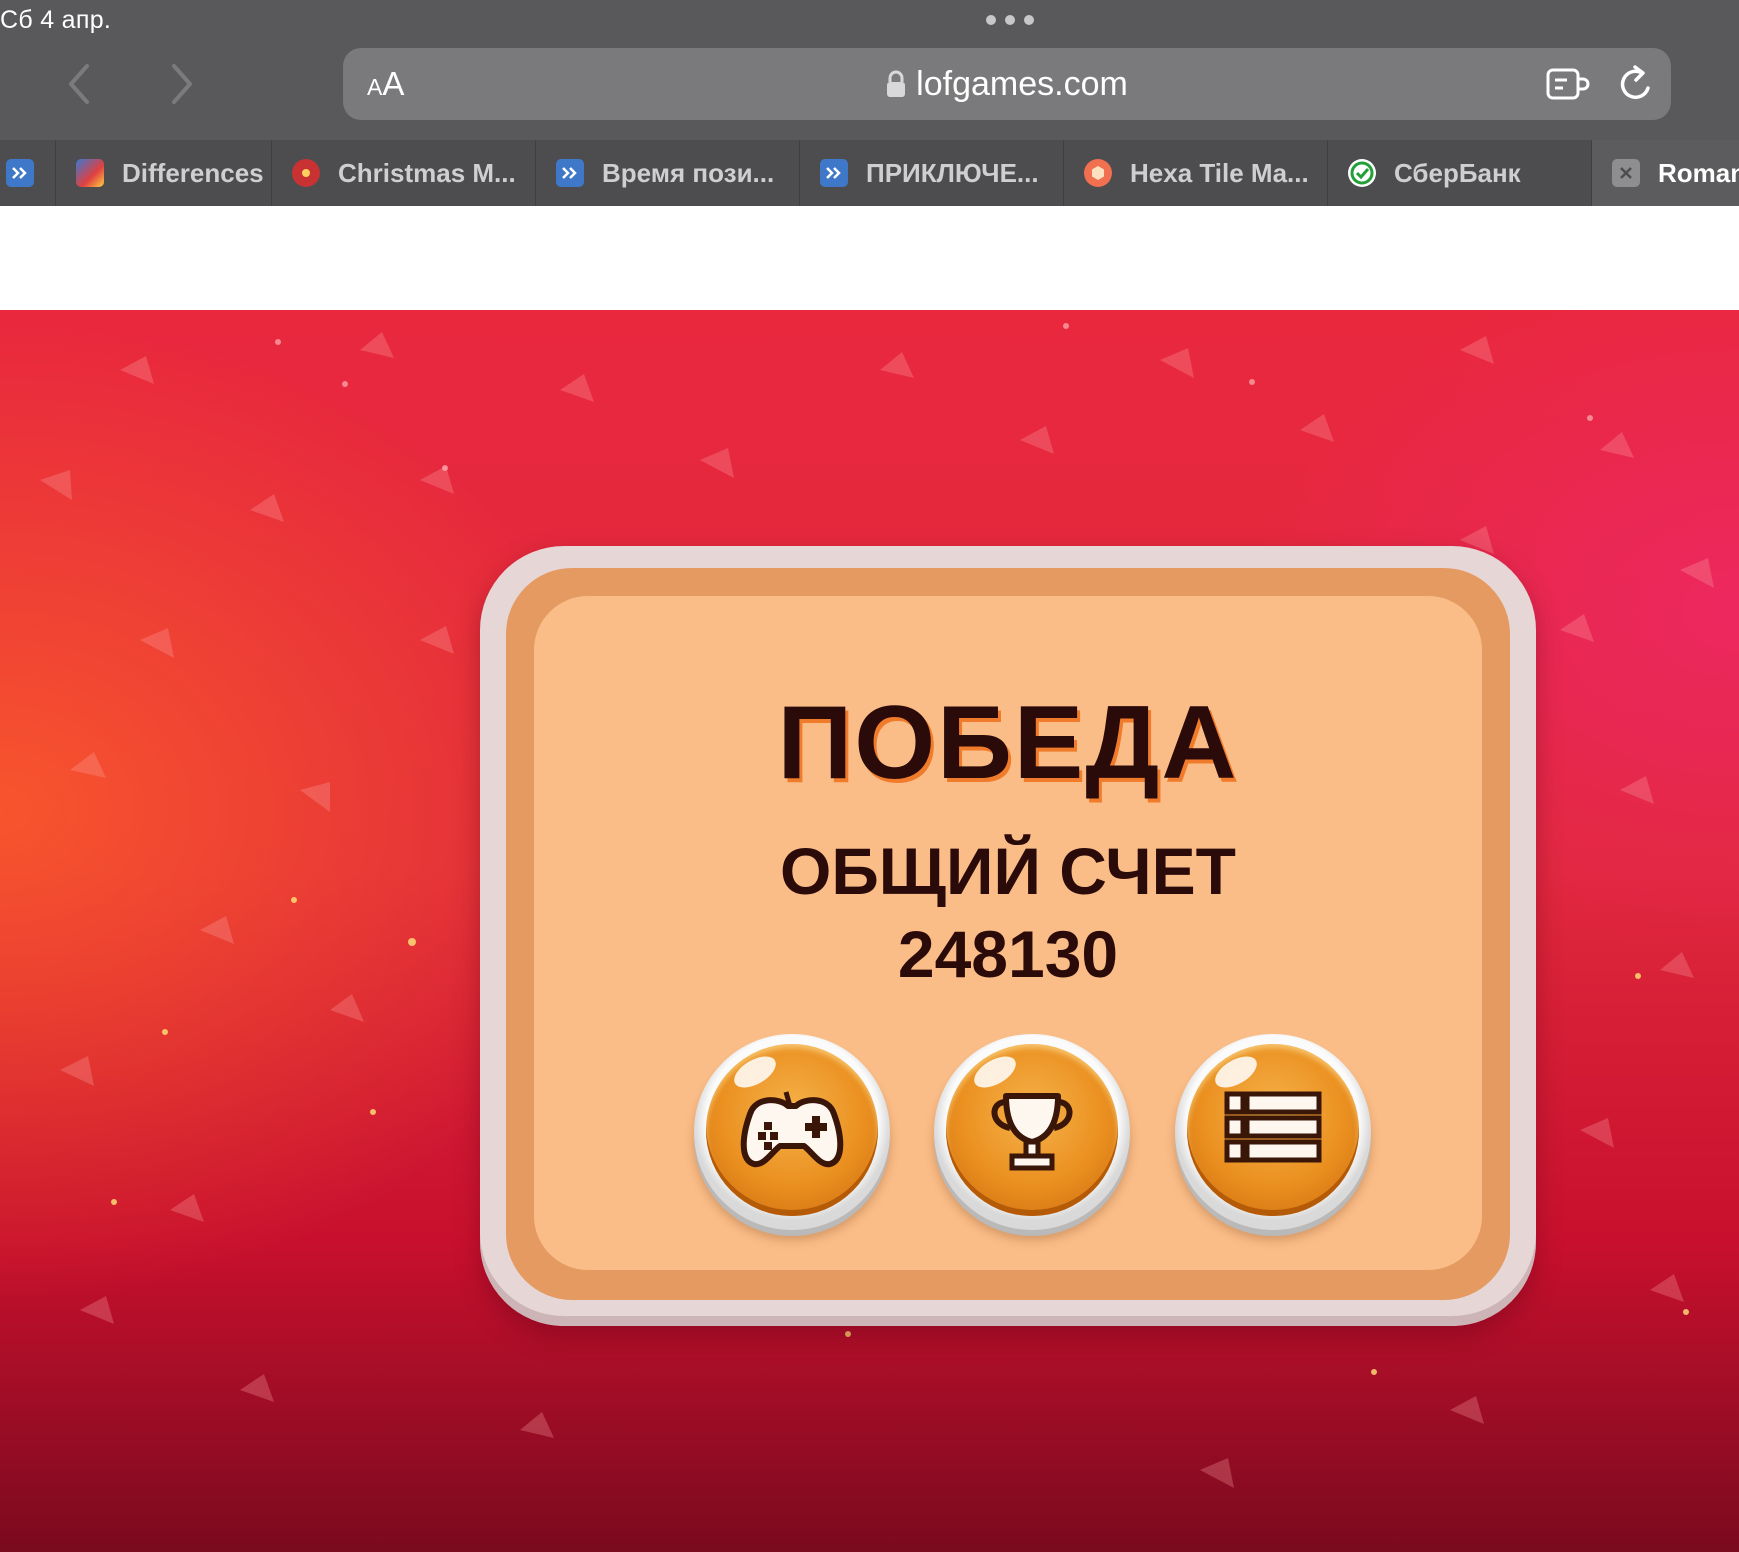 The height and width of the screenshot is (1552, 1739). What do you see at coordinates (1022, 84) in the screenshot?
I see `url-text: lofgames.com` at bounding box center [1022, 84].